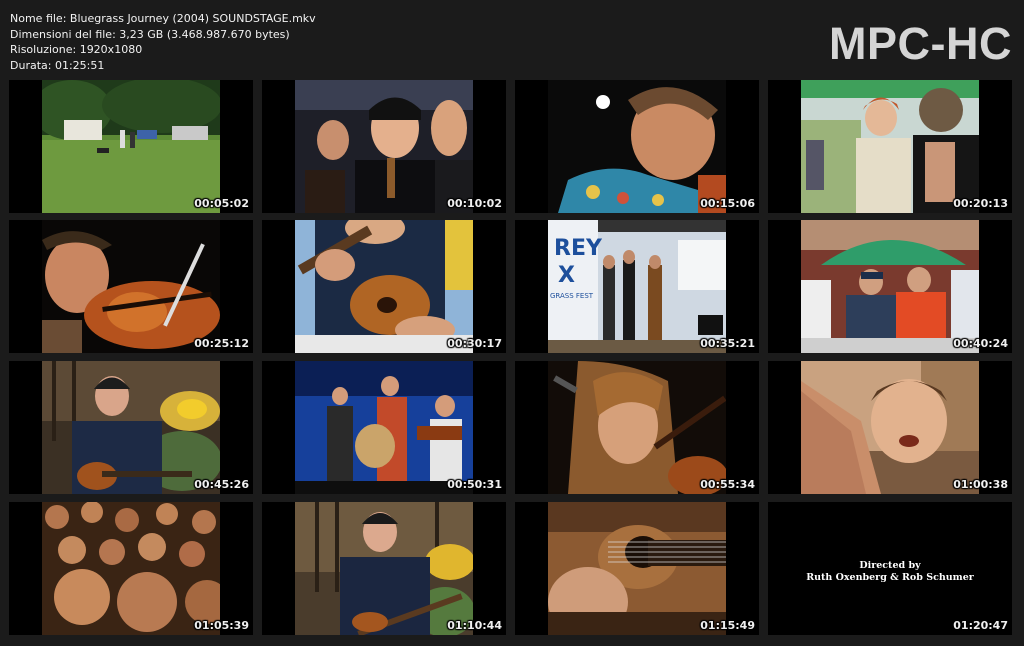  Describe the element at coordinates (474, 343) in the screenshot. I see `timestamp: 00:30:17` at that location.